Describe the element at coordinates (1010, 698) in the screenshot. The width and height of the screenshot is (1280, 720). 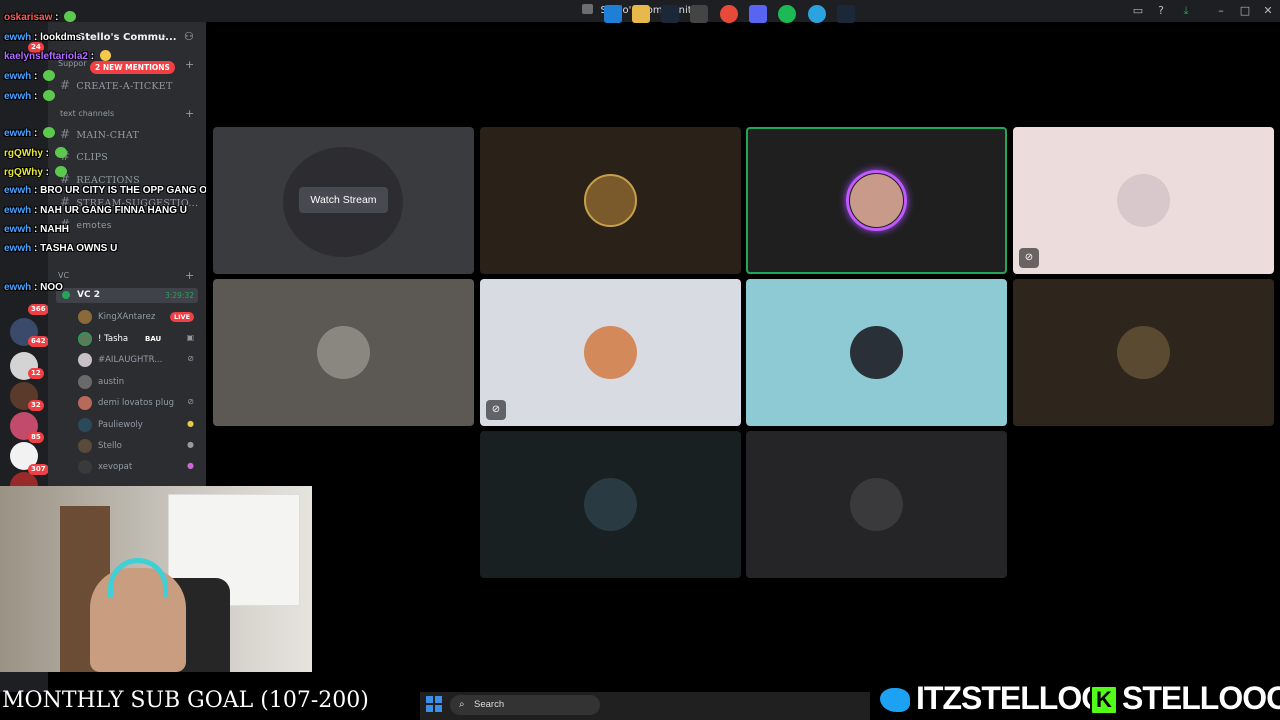
I see `twitter-handle: ITZSTELLOO` at that location.